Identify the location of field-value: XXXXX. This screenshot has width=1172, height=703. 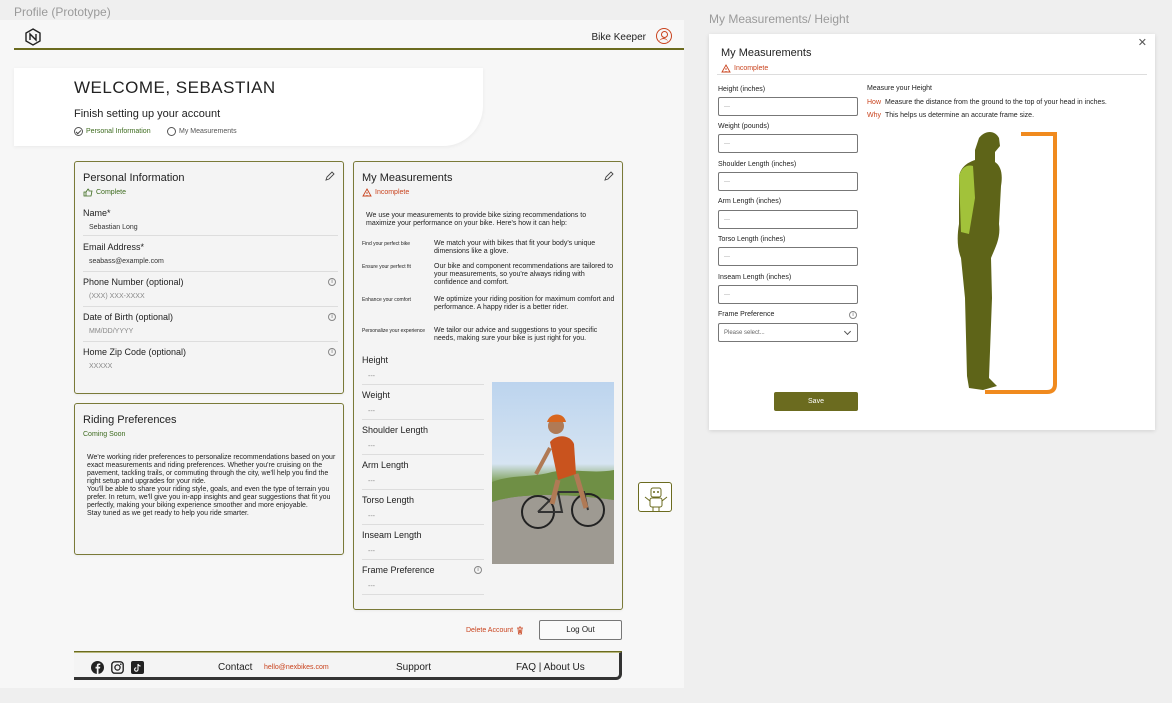
(101, 366).